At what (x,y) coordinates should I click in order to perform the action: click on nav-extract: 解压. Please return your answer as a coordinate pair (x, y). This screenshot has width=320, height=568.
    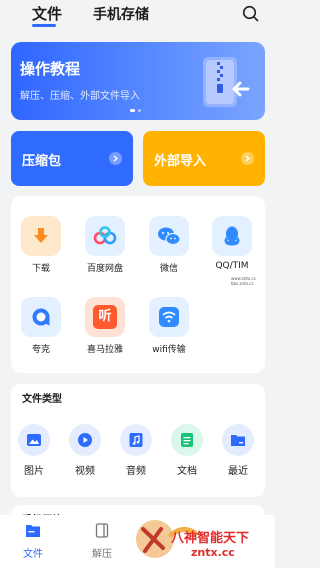
    Looking at the image, I should click on (102, 541).